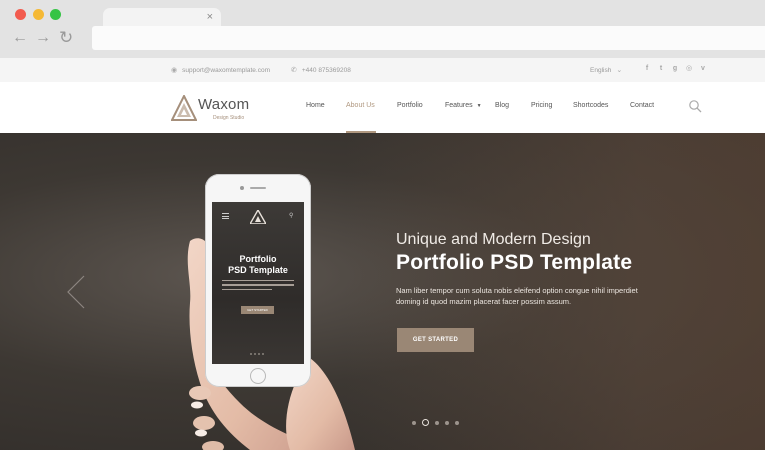 The image size is (765, 450). What do you see at coordinates (479, 106) in the screenshot?
I see `caret-down-icon: ▼` at bounding box center [479, 106].